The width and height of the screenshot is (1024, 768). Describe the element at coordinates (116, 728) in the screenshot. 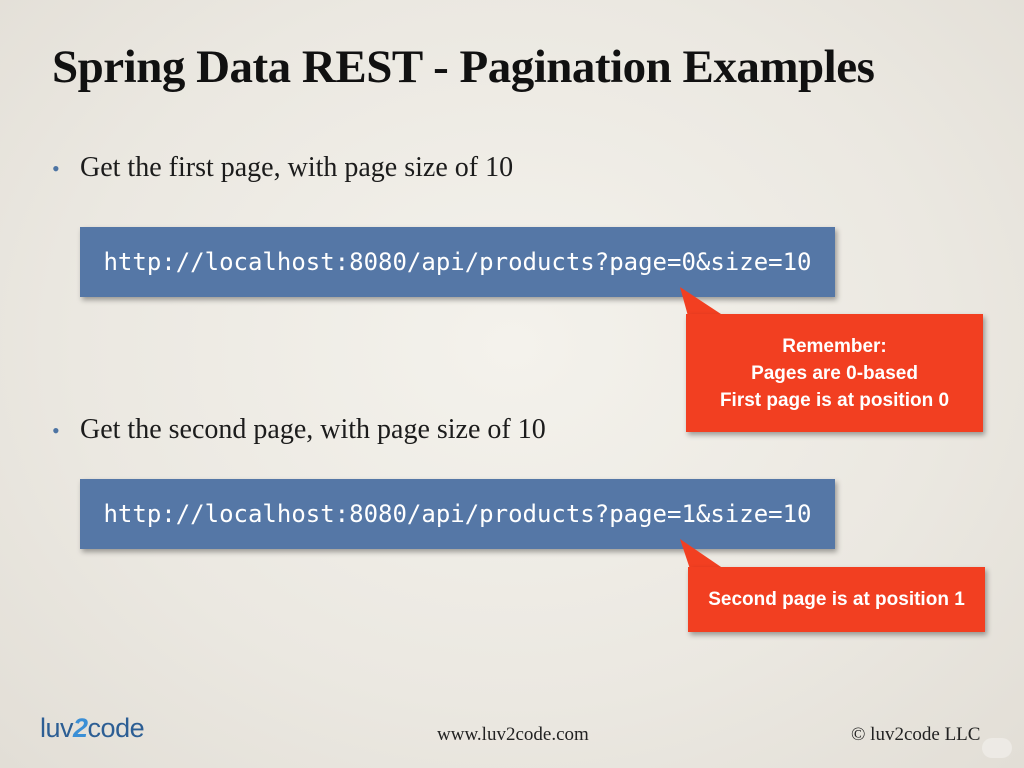

I see `logo-text-post: code` at that location.